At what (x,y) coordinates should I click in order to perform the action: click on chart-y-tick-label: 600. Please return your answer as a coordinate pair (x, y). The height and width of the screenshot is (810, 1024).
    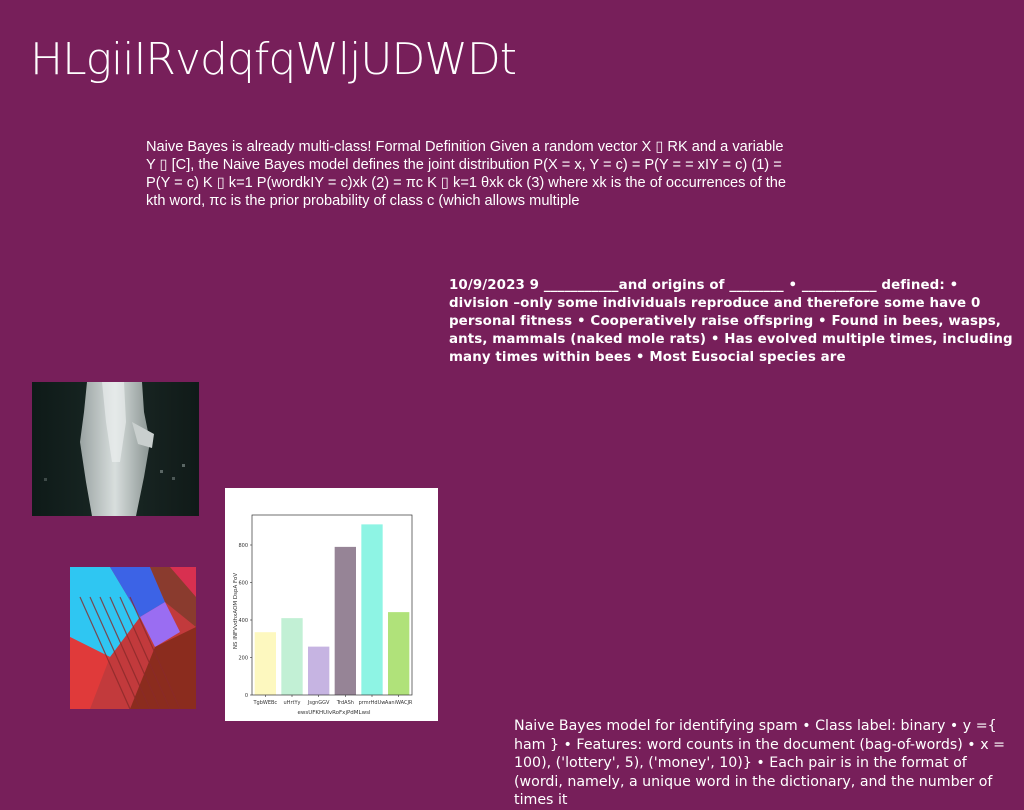
    Looking at the image, I should click on (243, 584).